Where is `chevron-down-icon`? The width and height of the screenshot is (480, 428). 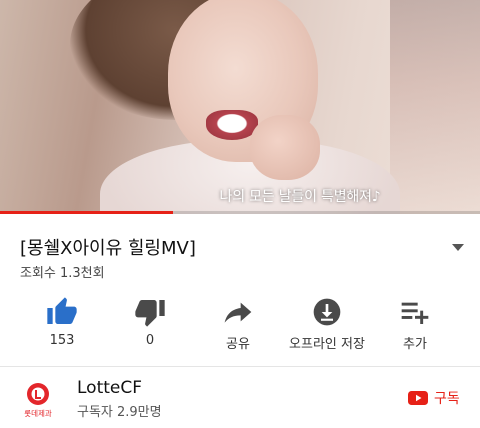 chevron-down-icon is located at coordinates (458, 247).